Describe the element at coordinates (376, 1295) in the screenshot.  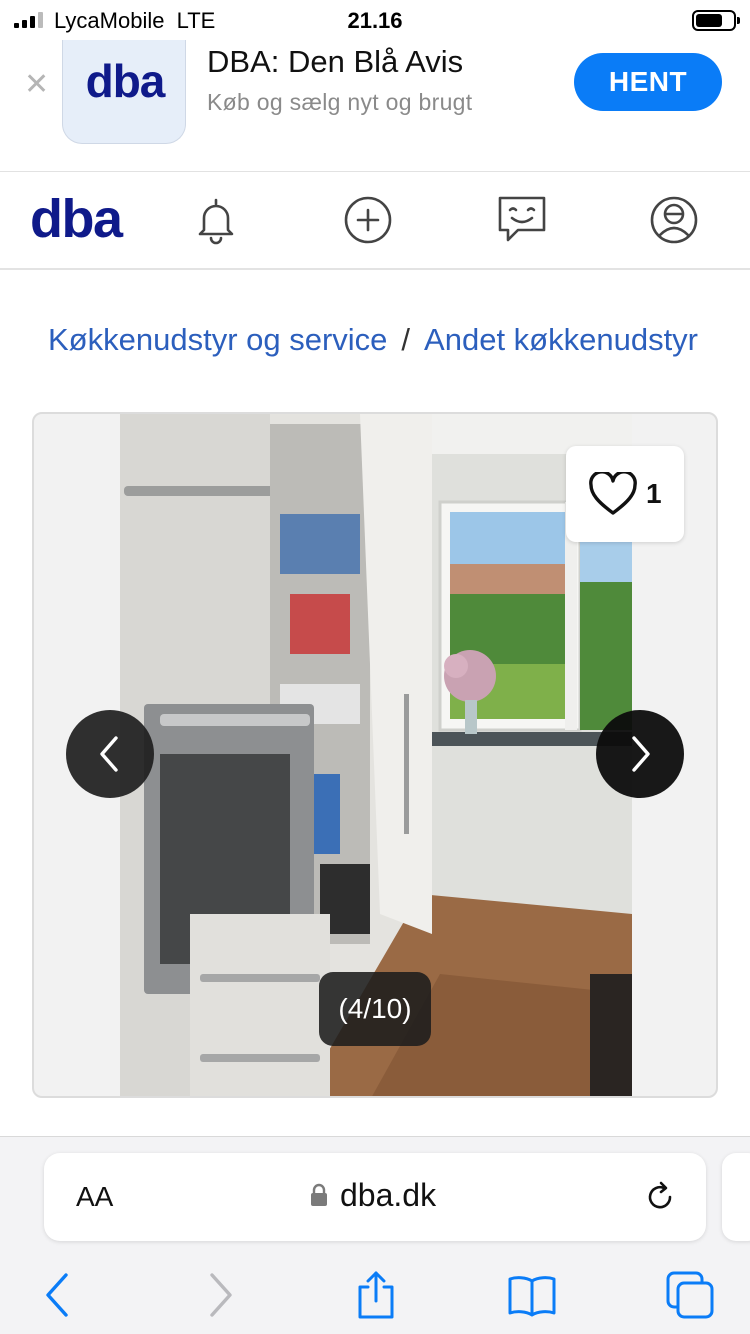
I see `share-icon` at that location.